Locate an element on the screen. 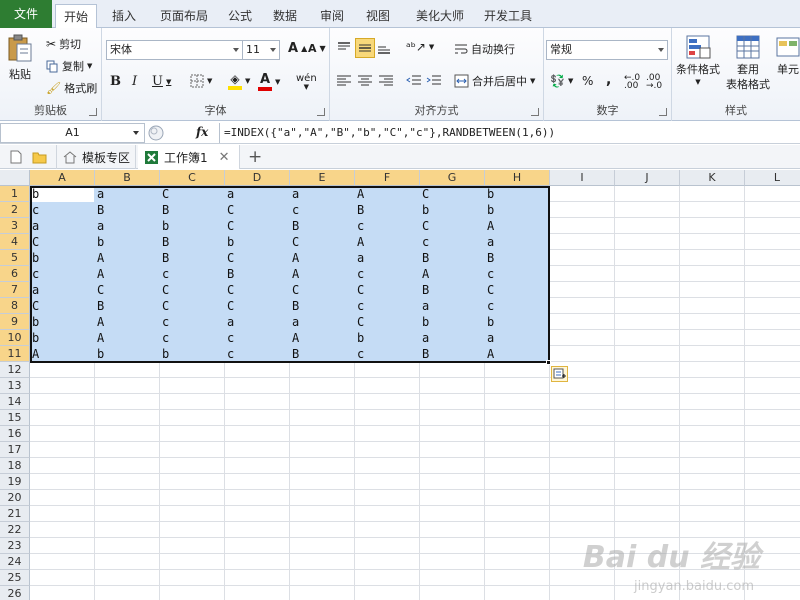 The width and height of the screenshot is (800, 600). copy-button: 复制 ▼ is located at coordinates (69, 66).